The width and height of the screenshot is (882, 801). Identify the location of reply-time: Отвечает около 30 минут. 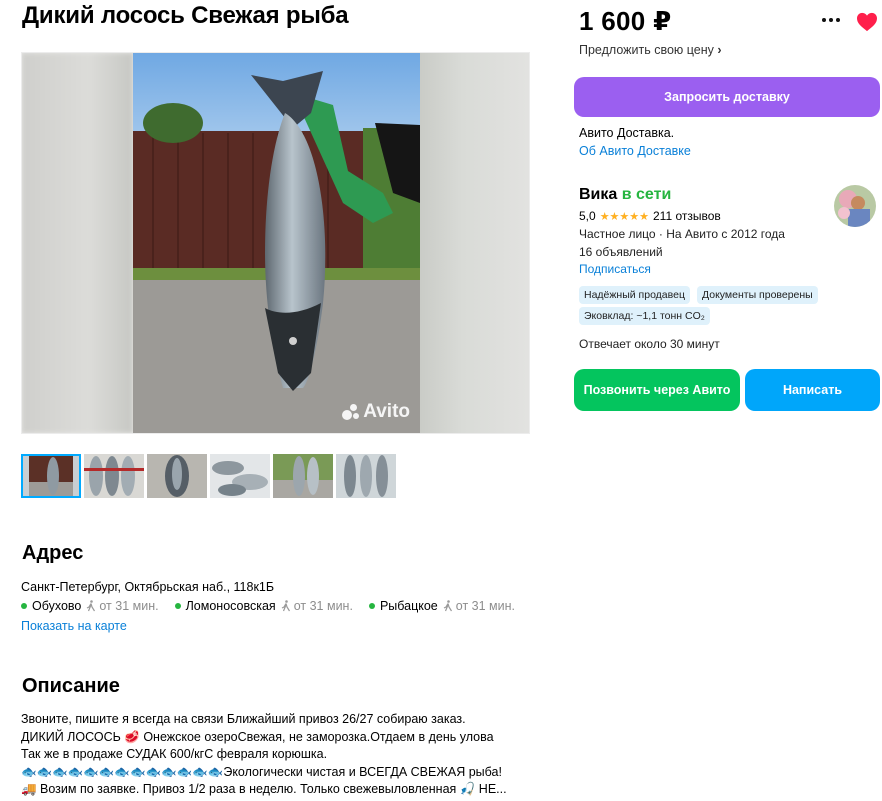
(649, 344).